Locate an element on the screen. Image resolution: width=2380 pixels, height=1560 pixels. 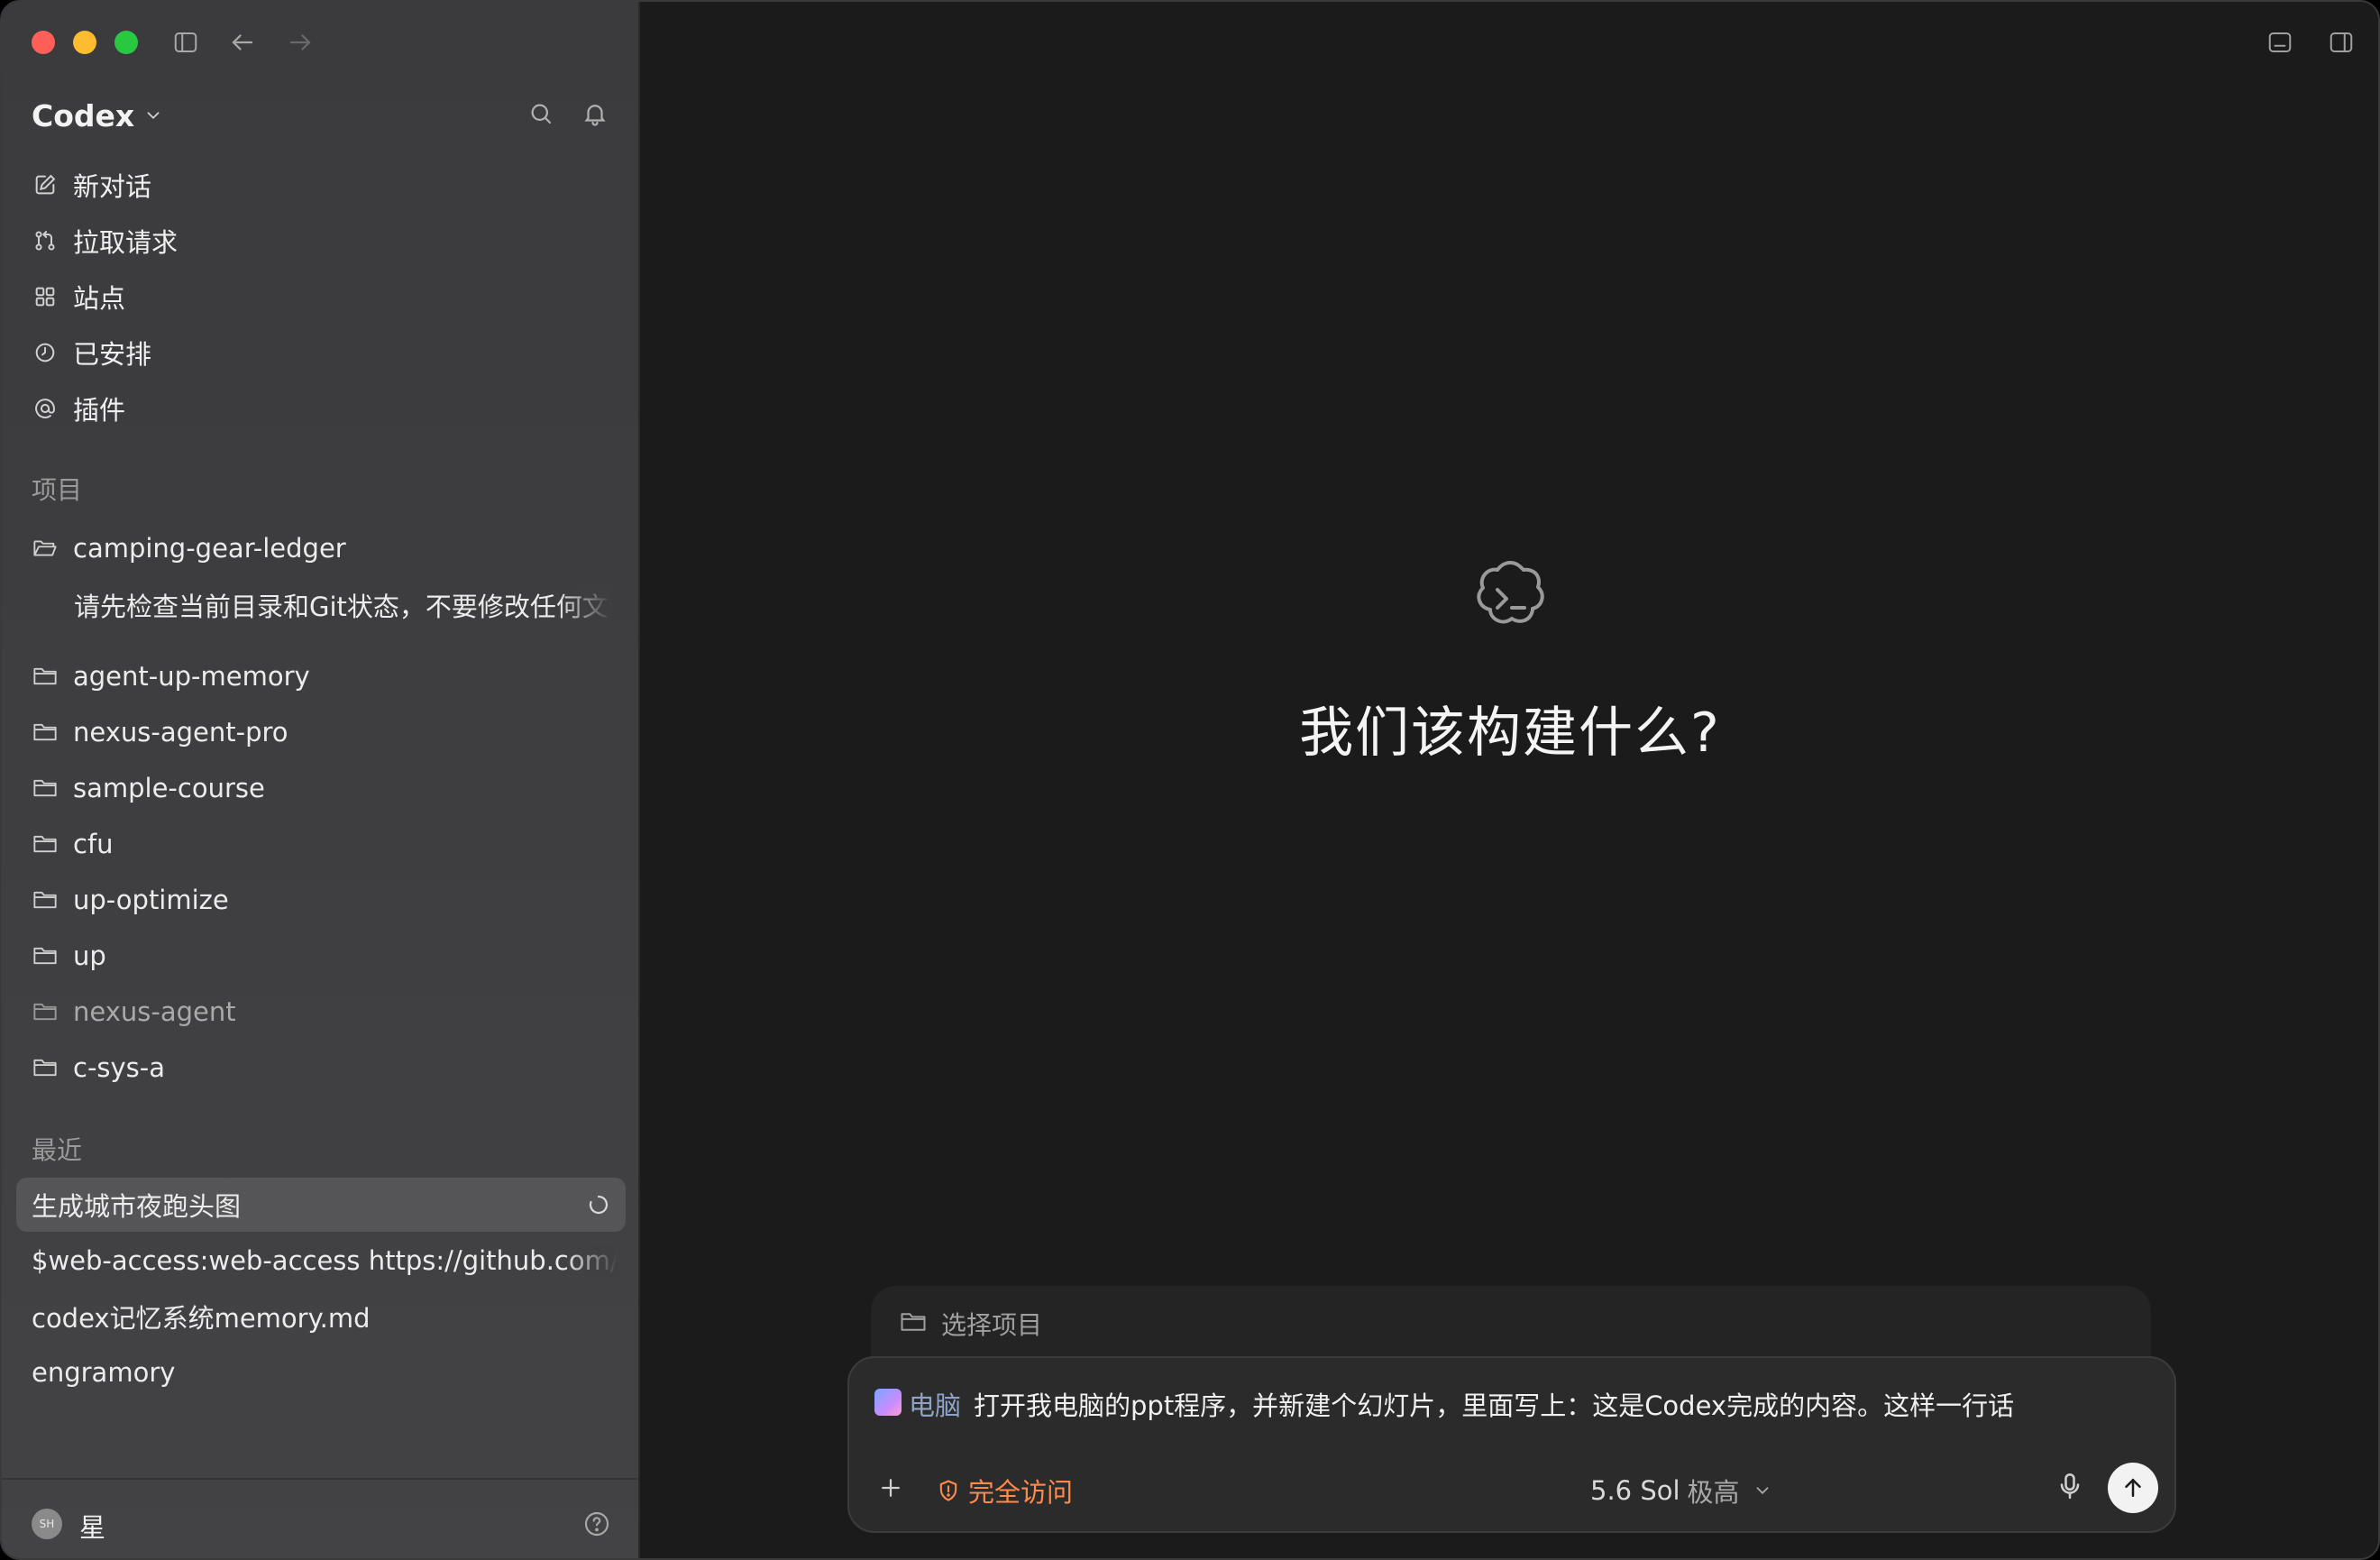
model-selector: 5.6 Sol 极高 is located at coordinates (1681, 1491).